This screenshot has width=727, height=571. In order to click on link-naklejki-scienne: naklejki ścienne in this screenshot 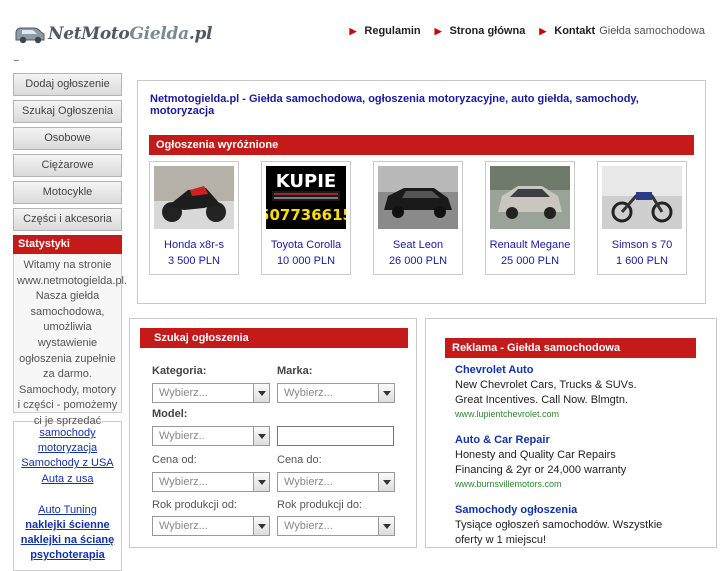, I will do `click(67, 525)`.